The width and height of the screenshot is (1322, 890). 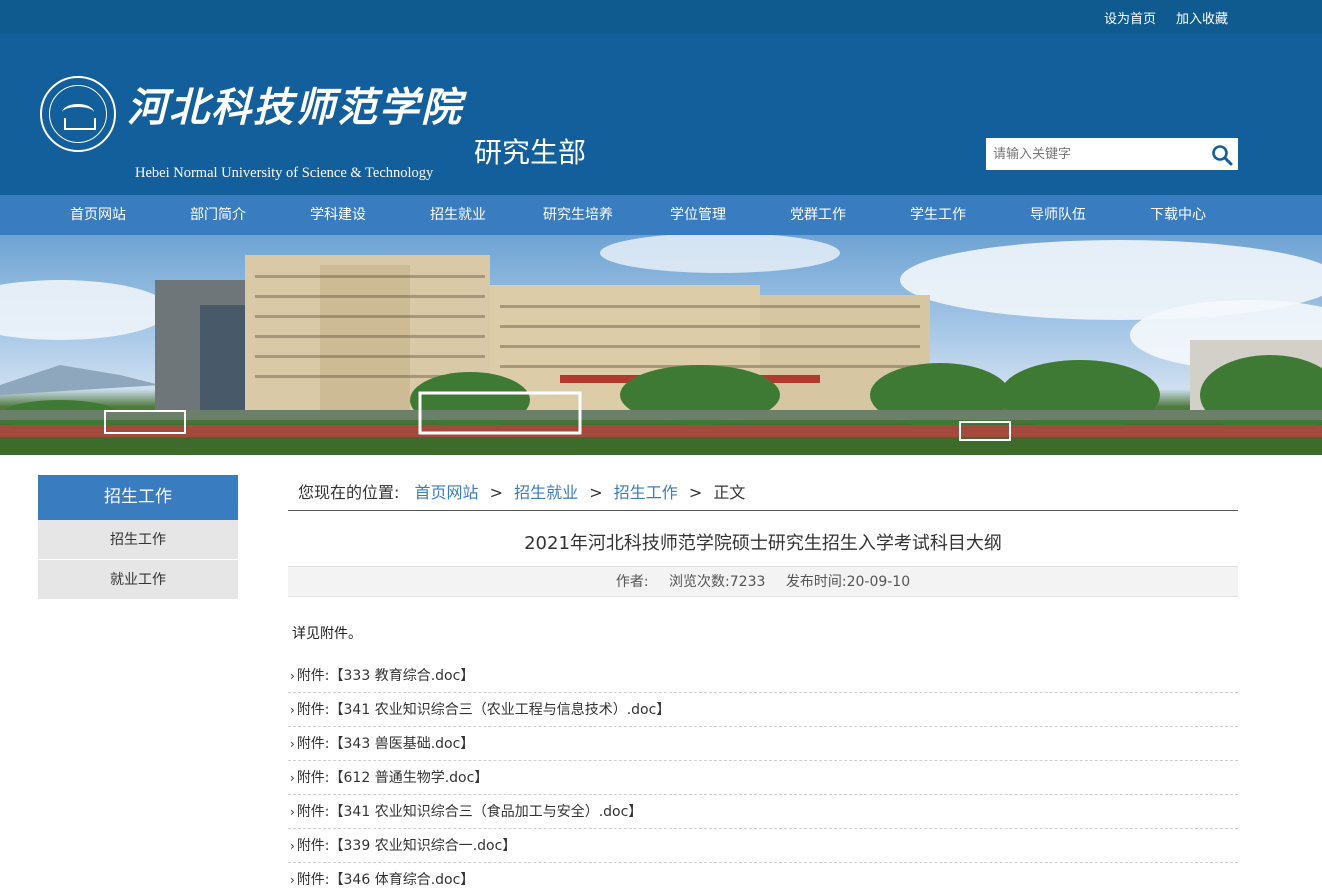 I want to click on date-field: 发布时间:20-09-10, so click(x=848, y=582).